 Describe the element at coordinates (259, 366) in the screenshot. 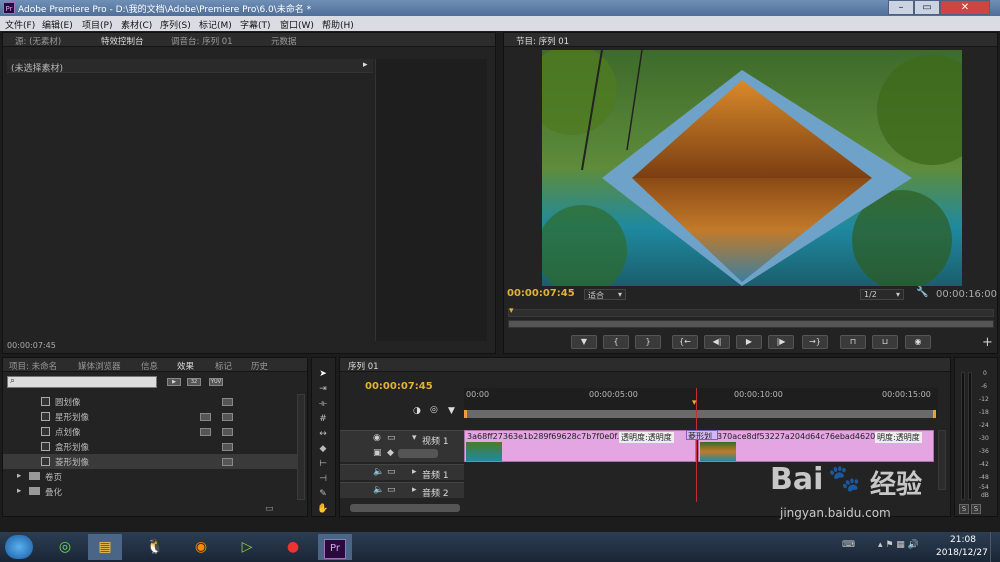

I see `tab-history: 历史` at that location.